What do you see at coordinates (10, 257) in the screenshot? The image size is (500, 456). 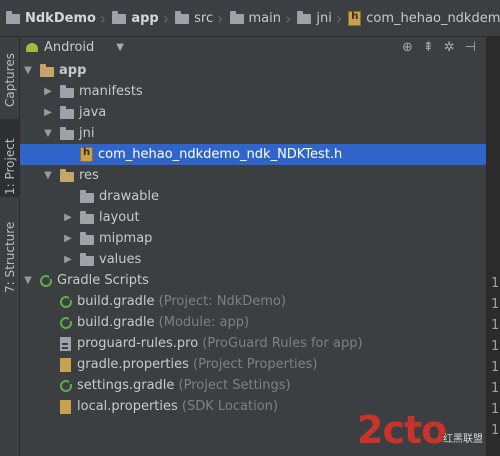 I see `tab-structure-label: 7: Structure` at bounding box center [10, 257].